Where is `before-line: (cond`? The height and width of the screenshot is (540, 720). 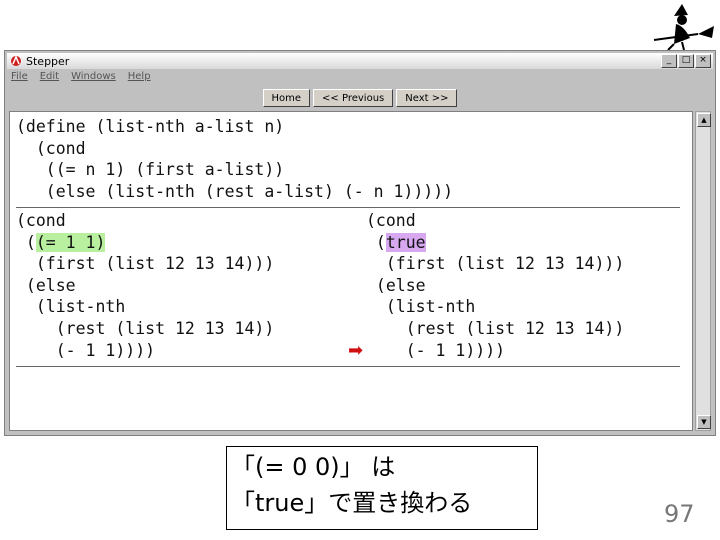
before-line: (cond is located at coordinates (41, 220).